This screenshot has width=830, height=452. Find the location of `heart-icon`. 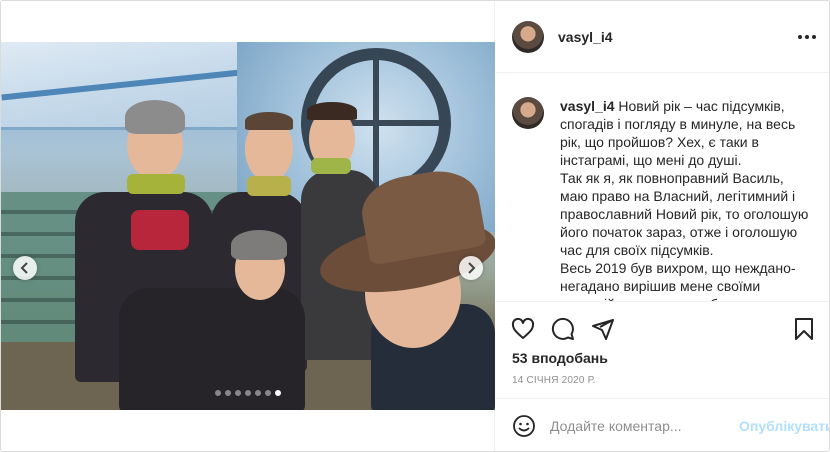

heart-icon is located at coordinates (523, 328).